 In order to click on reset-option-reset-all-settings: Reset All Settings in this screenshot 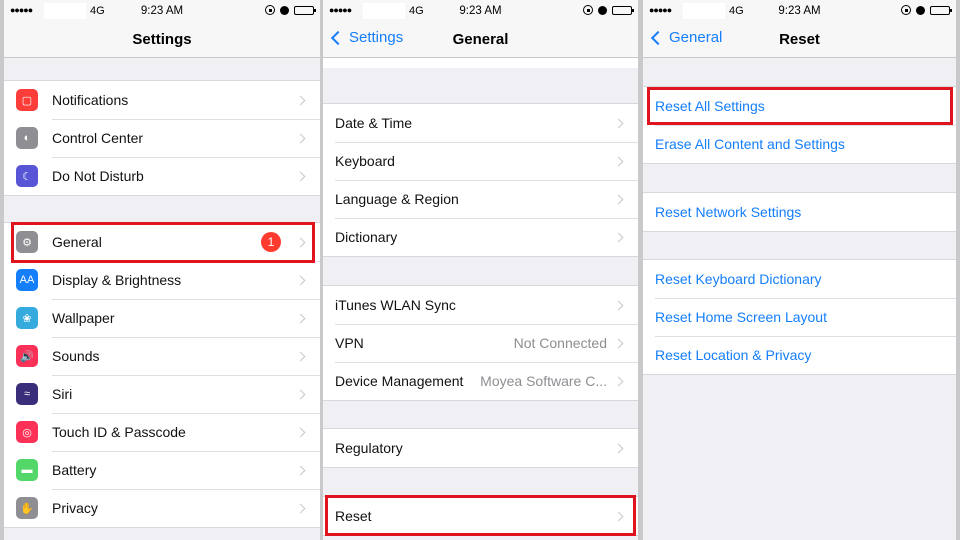, I will do `click(799, 106)`.